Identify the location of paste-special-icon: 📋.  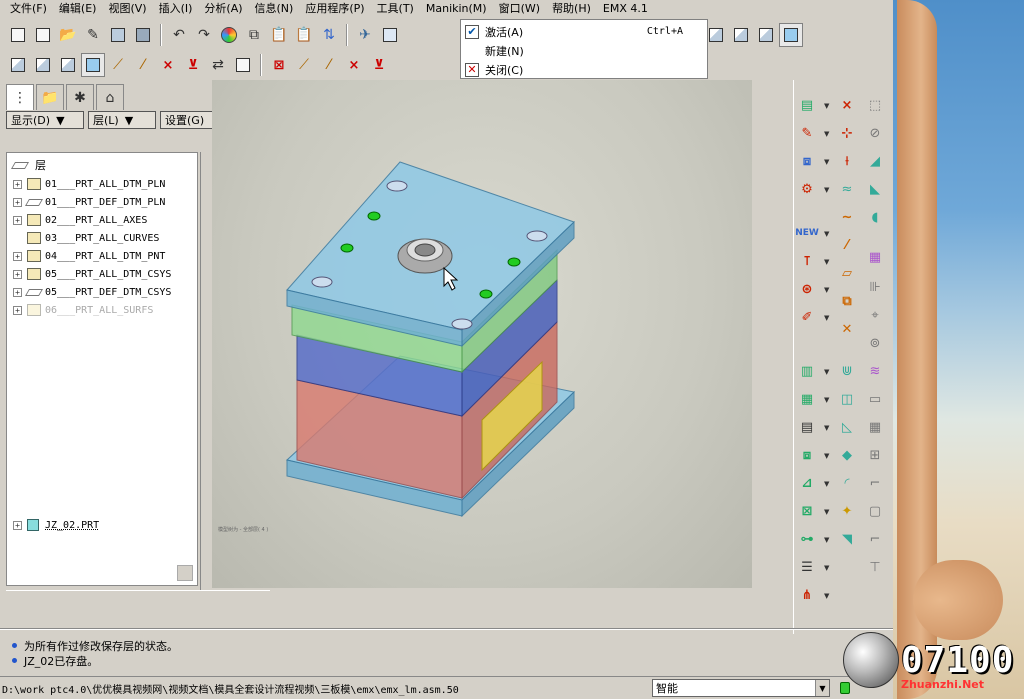
(304, 35).